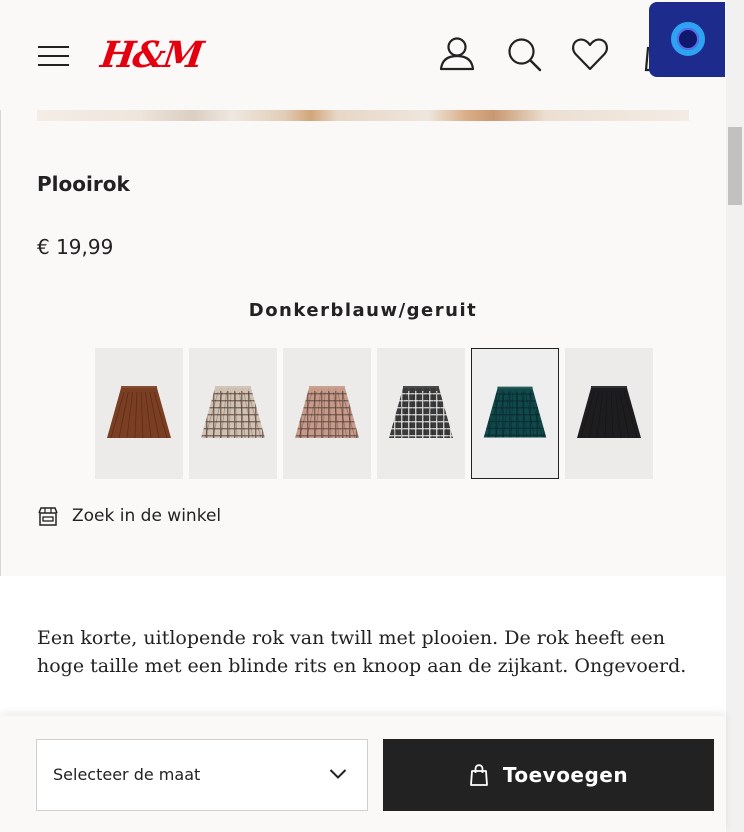  Describe the element at coordinates (147, 516) in the screenshot. I see `find-in-store-label: Zoek in de winkel` at that location.